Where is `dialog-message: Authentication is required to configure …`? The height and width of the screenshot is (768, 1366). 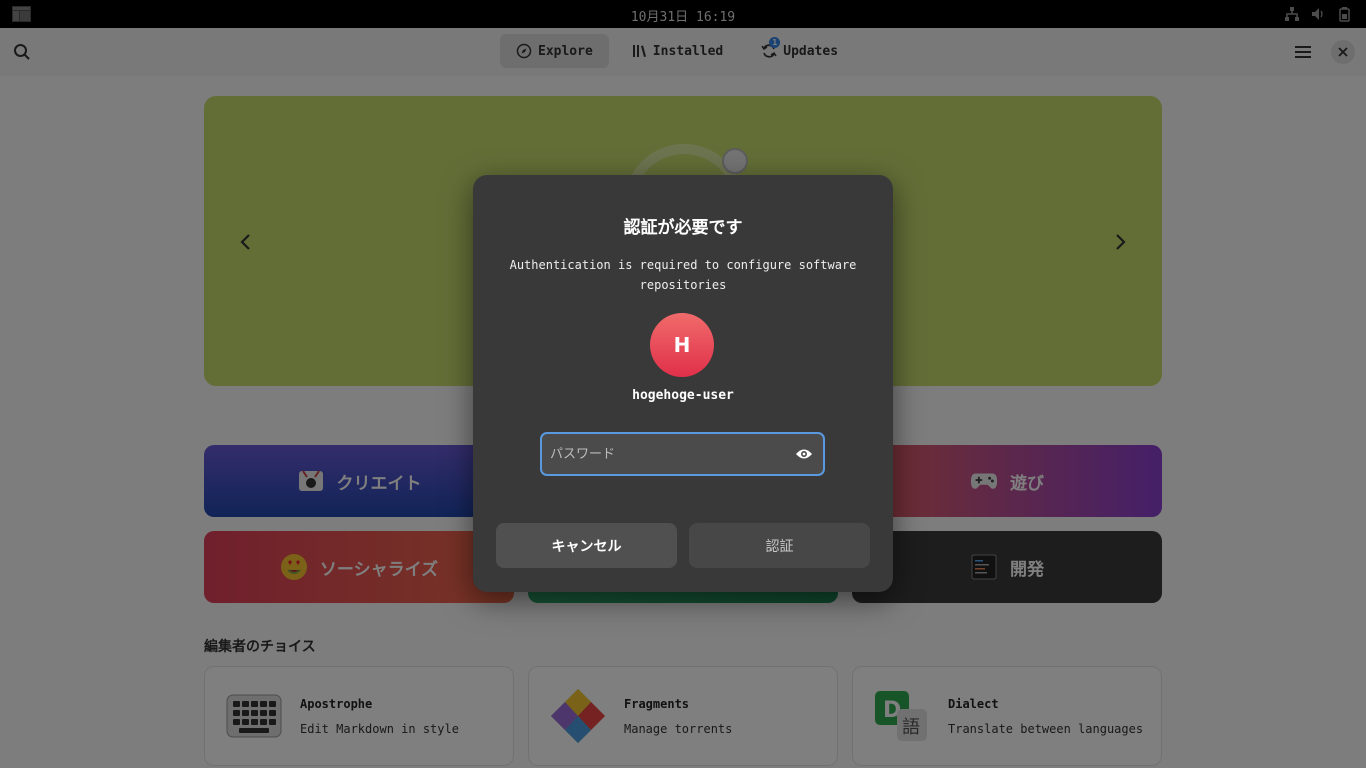
dialog-message: Authentication is required to configure … is located at coordinates (683, 275).